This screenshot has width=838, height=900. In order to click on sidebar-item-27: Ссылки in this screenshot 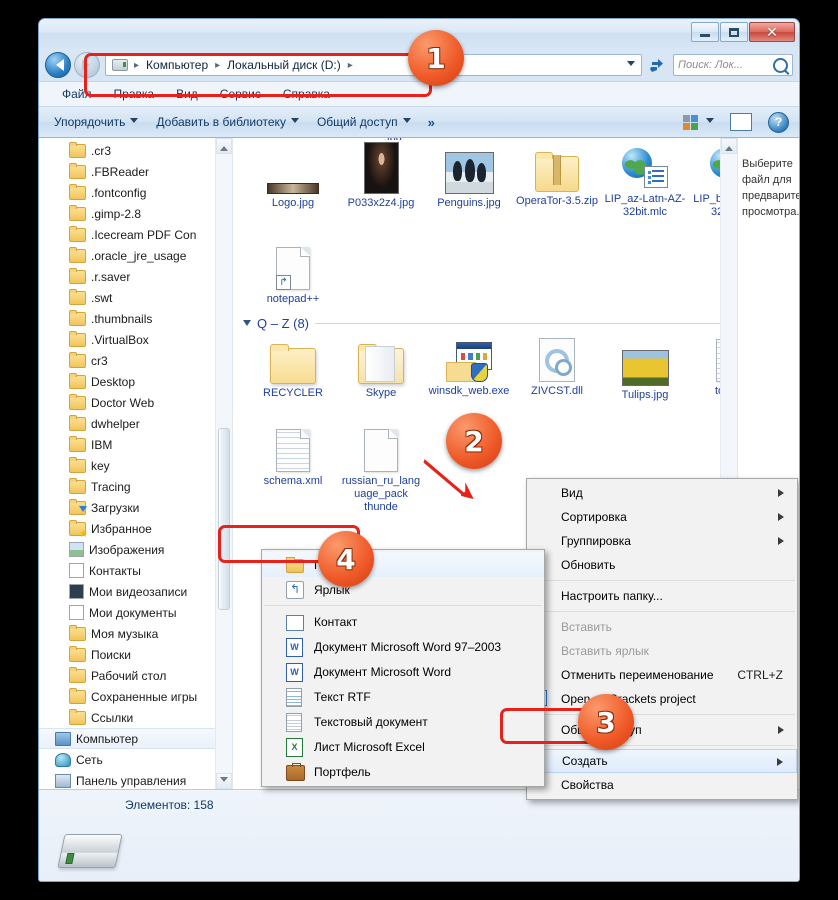, I will do `click(127, 717)`.